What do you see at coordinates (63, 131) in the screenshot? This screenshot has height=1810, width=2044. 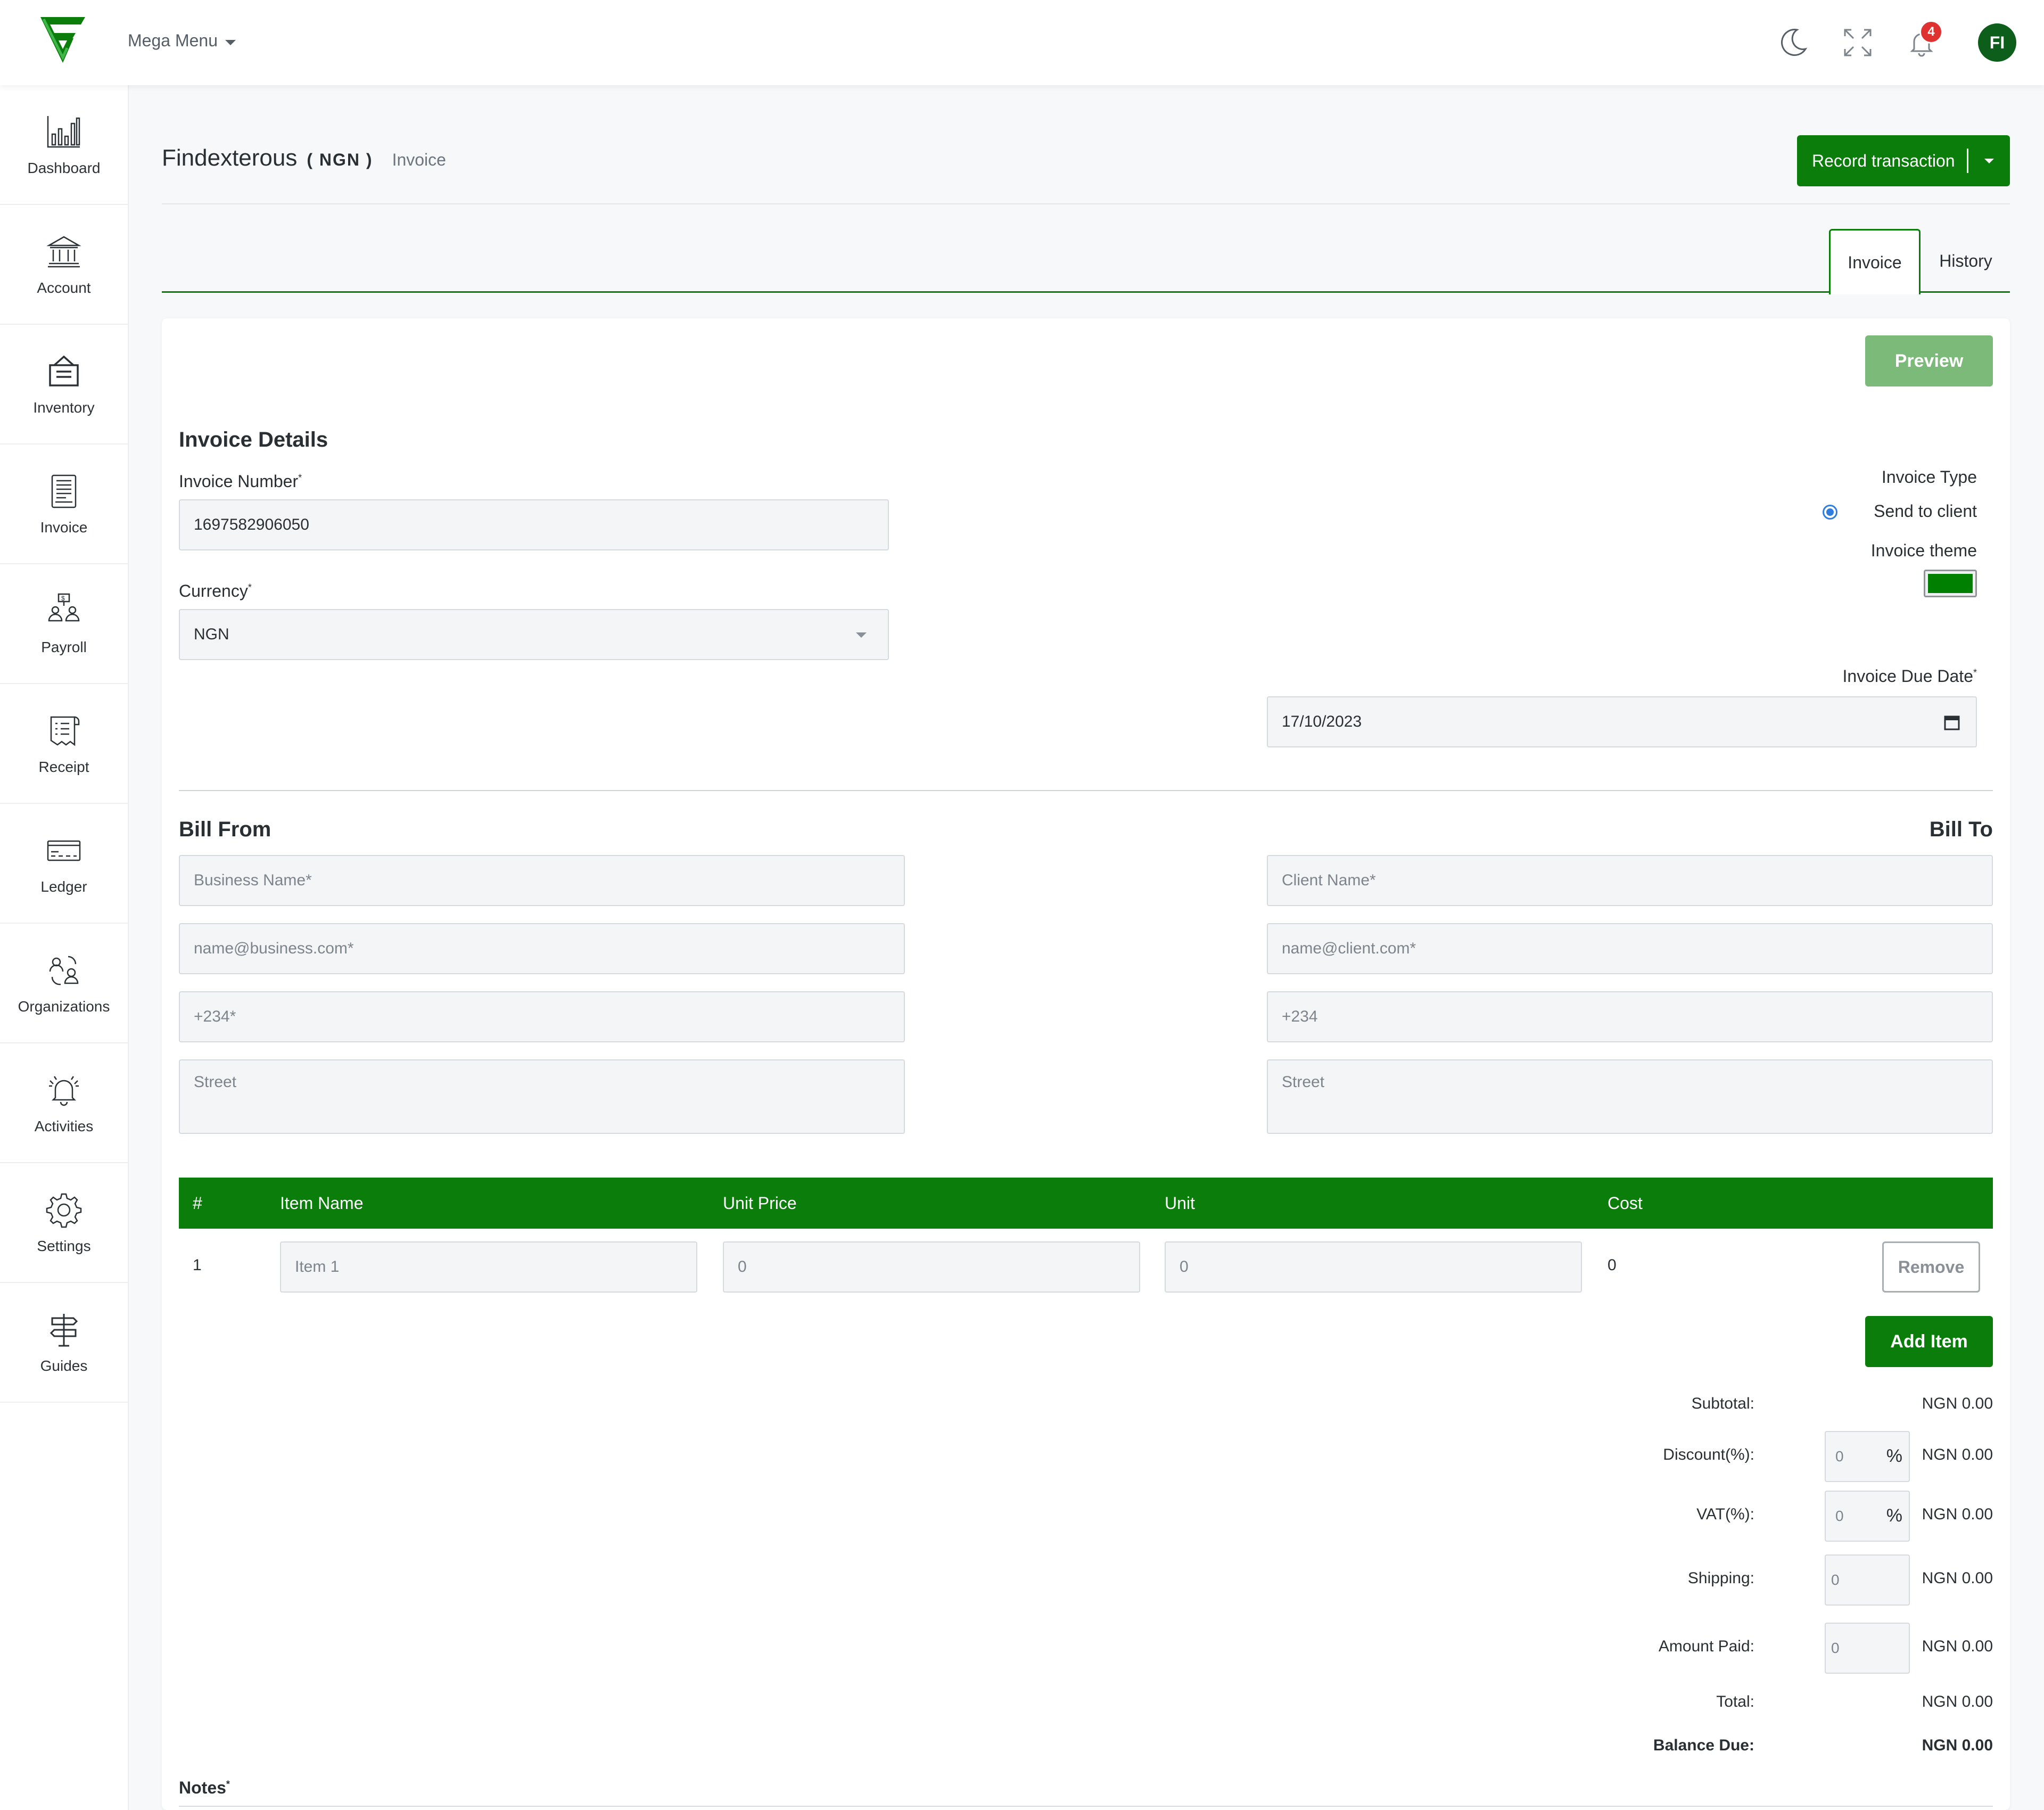 I see `bar-chart-icon` at bounding box center [63, 131].